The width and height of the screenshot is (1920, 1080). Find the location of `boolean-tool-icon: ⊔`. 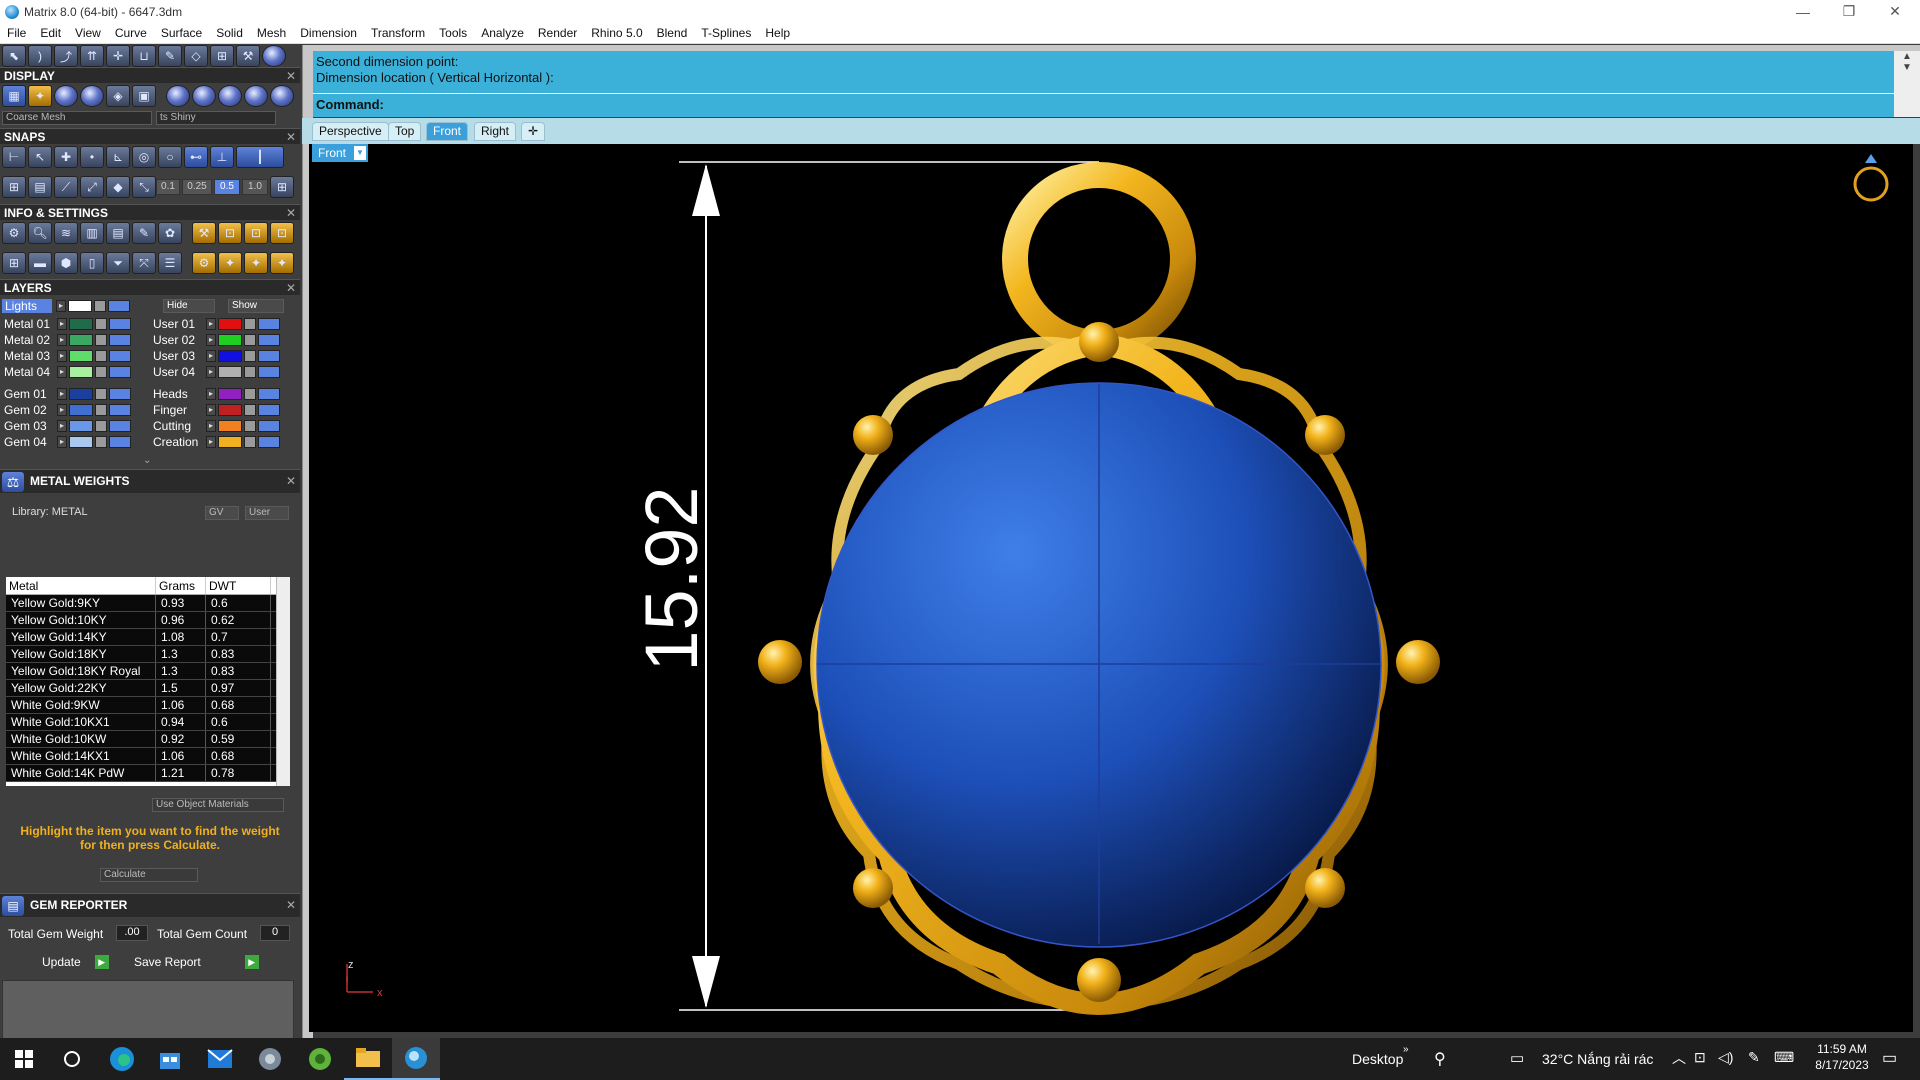

boolean-tool-icon: ⊔ is located at coordinates (144, 56).